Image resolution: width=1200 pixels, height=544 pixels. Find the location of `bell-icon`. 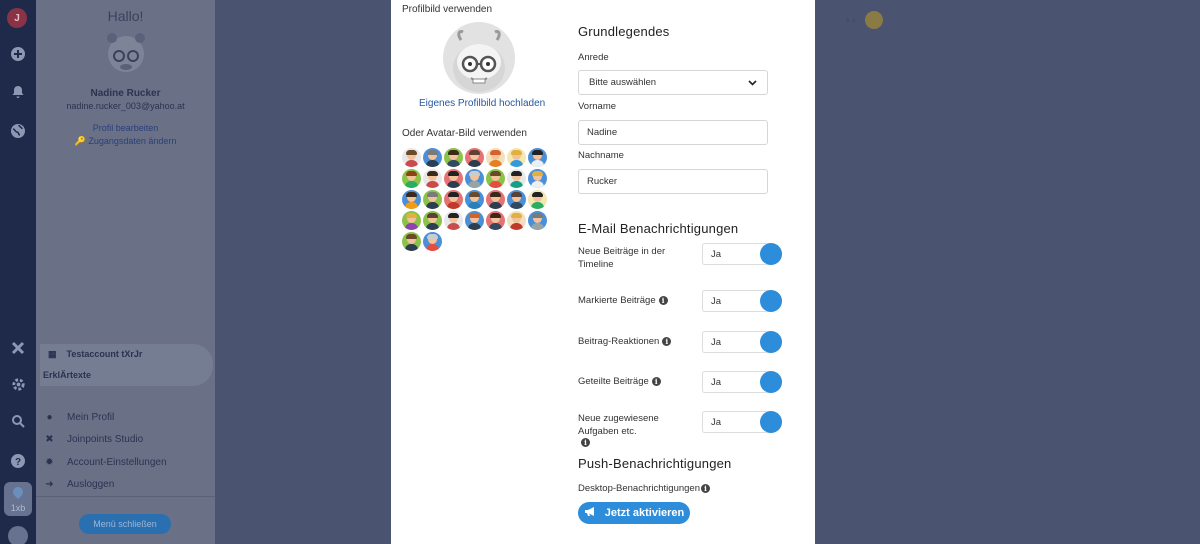

bell-icon is located at coordinates (18, 92).